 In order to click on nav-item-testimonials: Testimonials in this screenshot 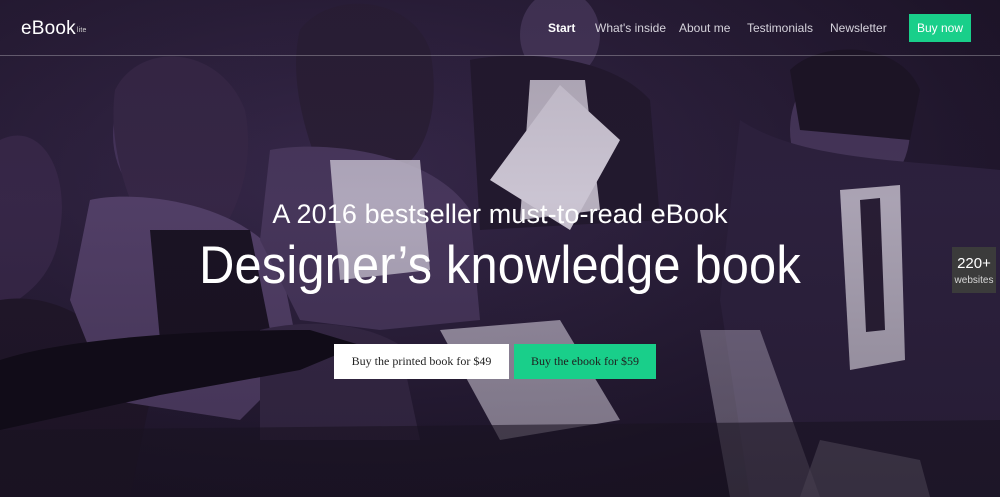, I will do `click(780, 28)`.